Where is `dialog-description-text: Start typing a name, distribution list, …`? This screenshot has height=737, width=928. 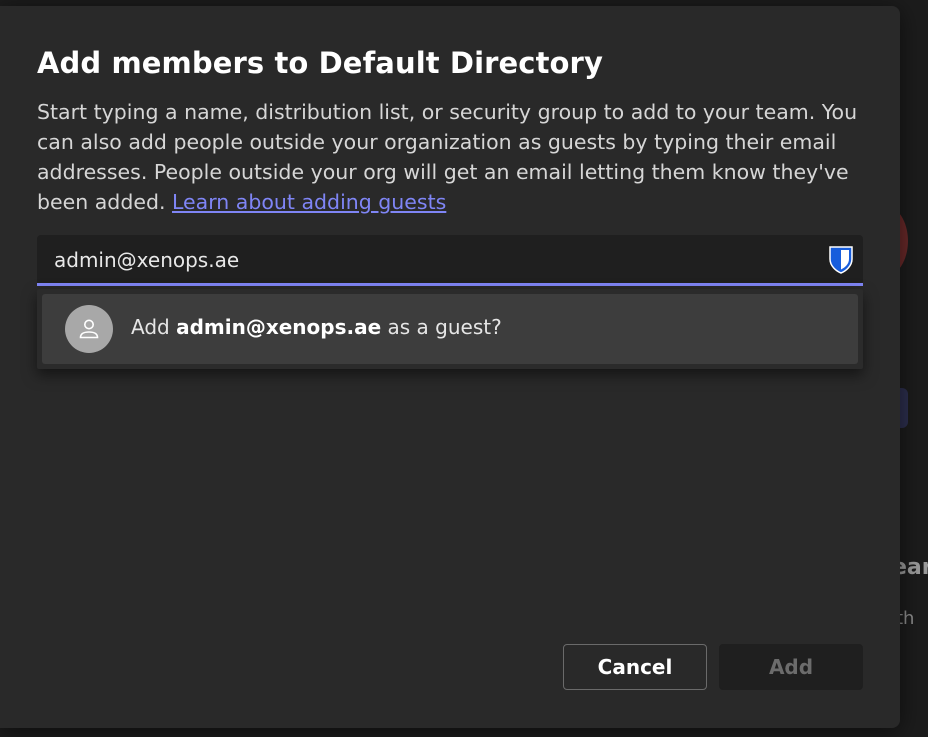
dialog-description-text: Start typing a name, distribution list, … is located at coordinates (447, 157).